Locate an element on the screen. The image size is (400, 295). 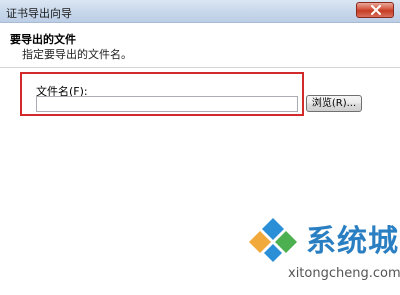
close-button is located at coordinates (375, 10).